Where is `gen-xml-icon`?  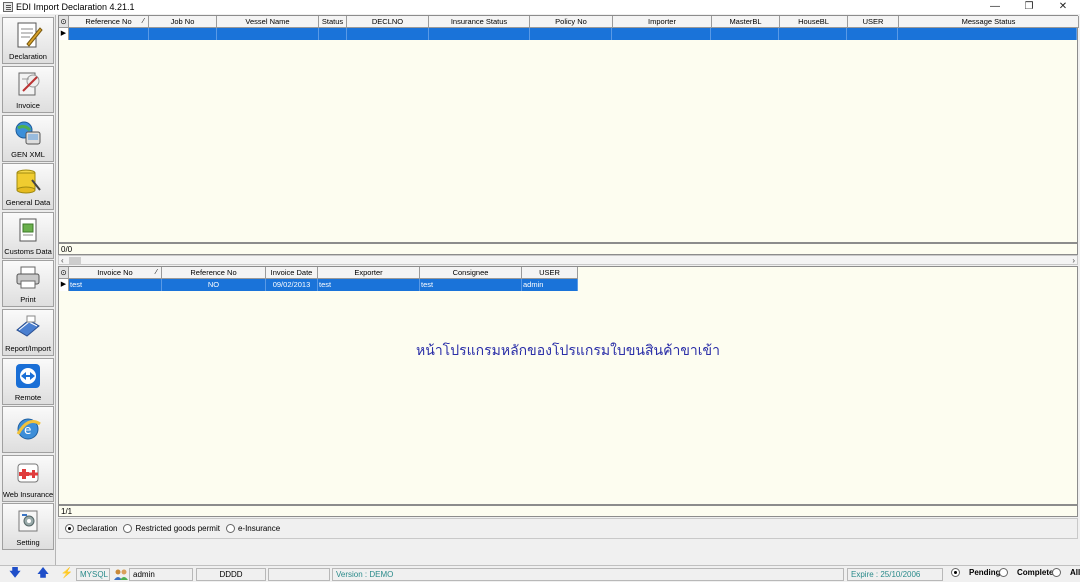 gen-xml-icon is located at coordinates (28, 133).